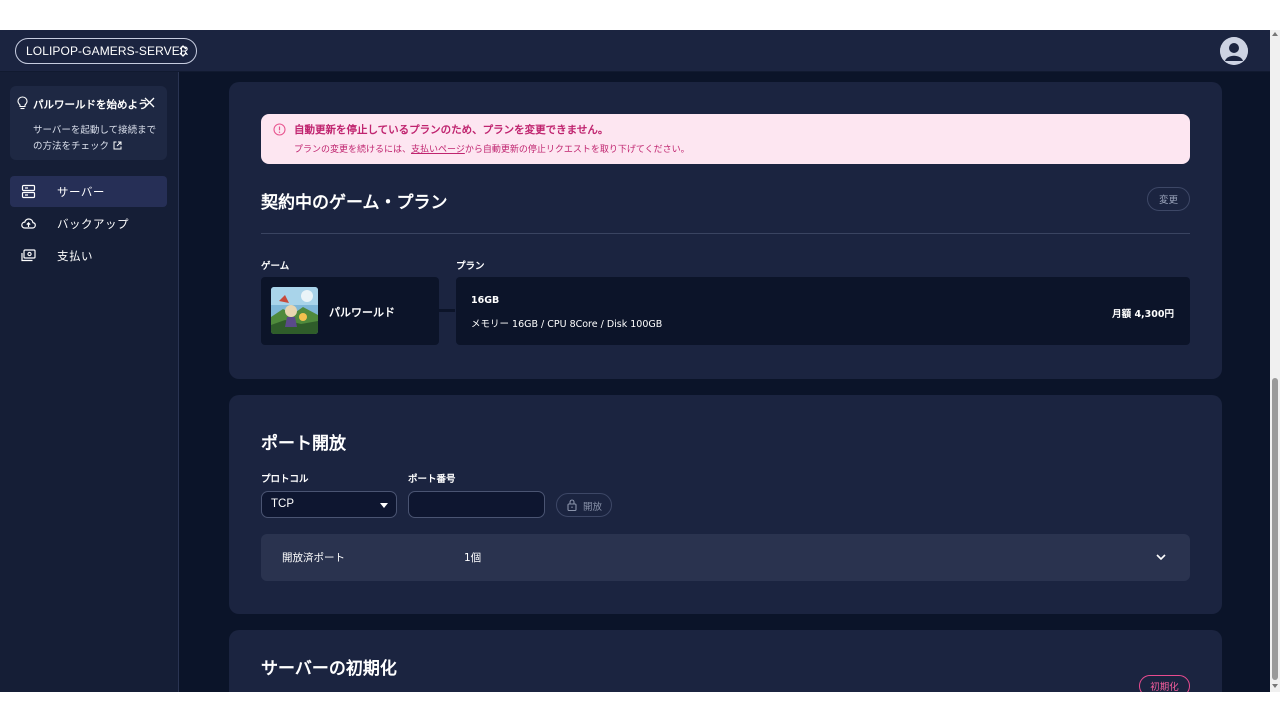  What do you see at coordinates (577, 150) in the screenshot?
I see `alert-body-text: から自動更新の停止リクエストを取り下げてください。` at bounding box center [577, 150].